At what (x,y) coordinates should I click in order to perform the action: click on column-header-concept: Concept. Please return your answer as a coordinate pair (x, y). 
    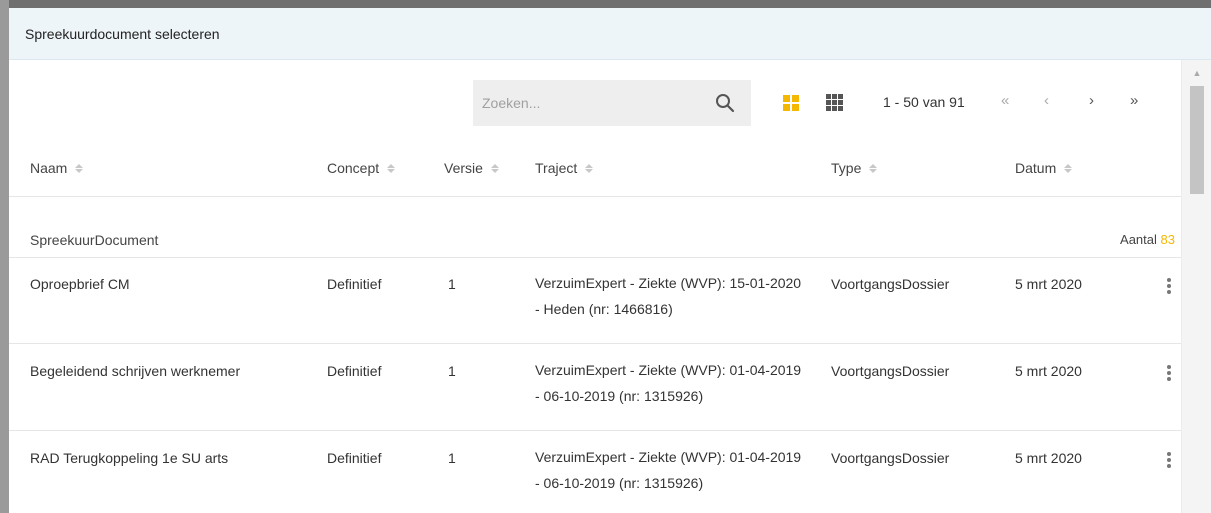
    Looking at the image, I should click on (361, 168).